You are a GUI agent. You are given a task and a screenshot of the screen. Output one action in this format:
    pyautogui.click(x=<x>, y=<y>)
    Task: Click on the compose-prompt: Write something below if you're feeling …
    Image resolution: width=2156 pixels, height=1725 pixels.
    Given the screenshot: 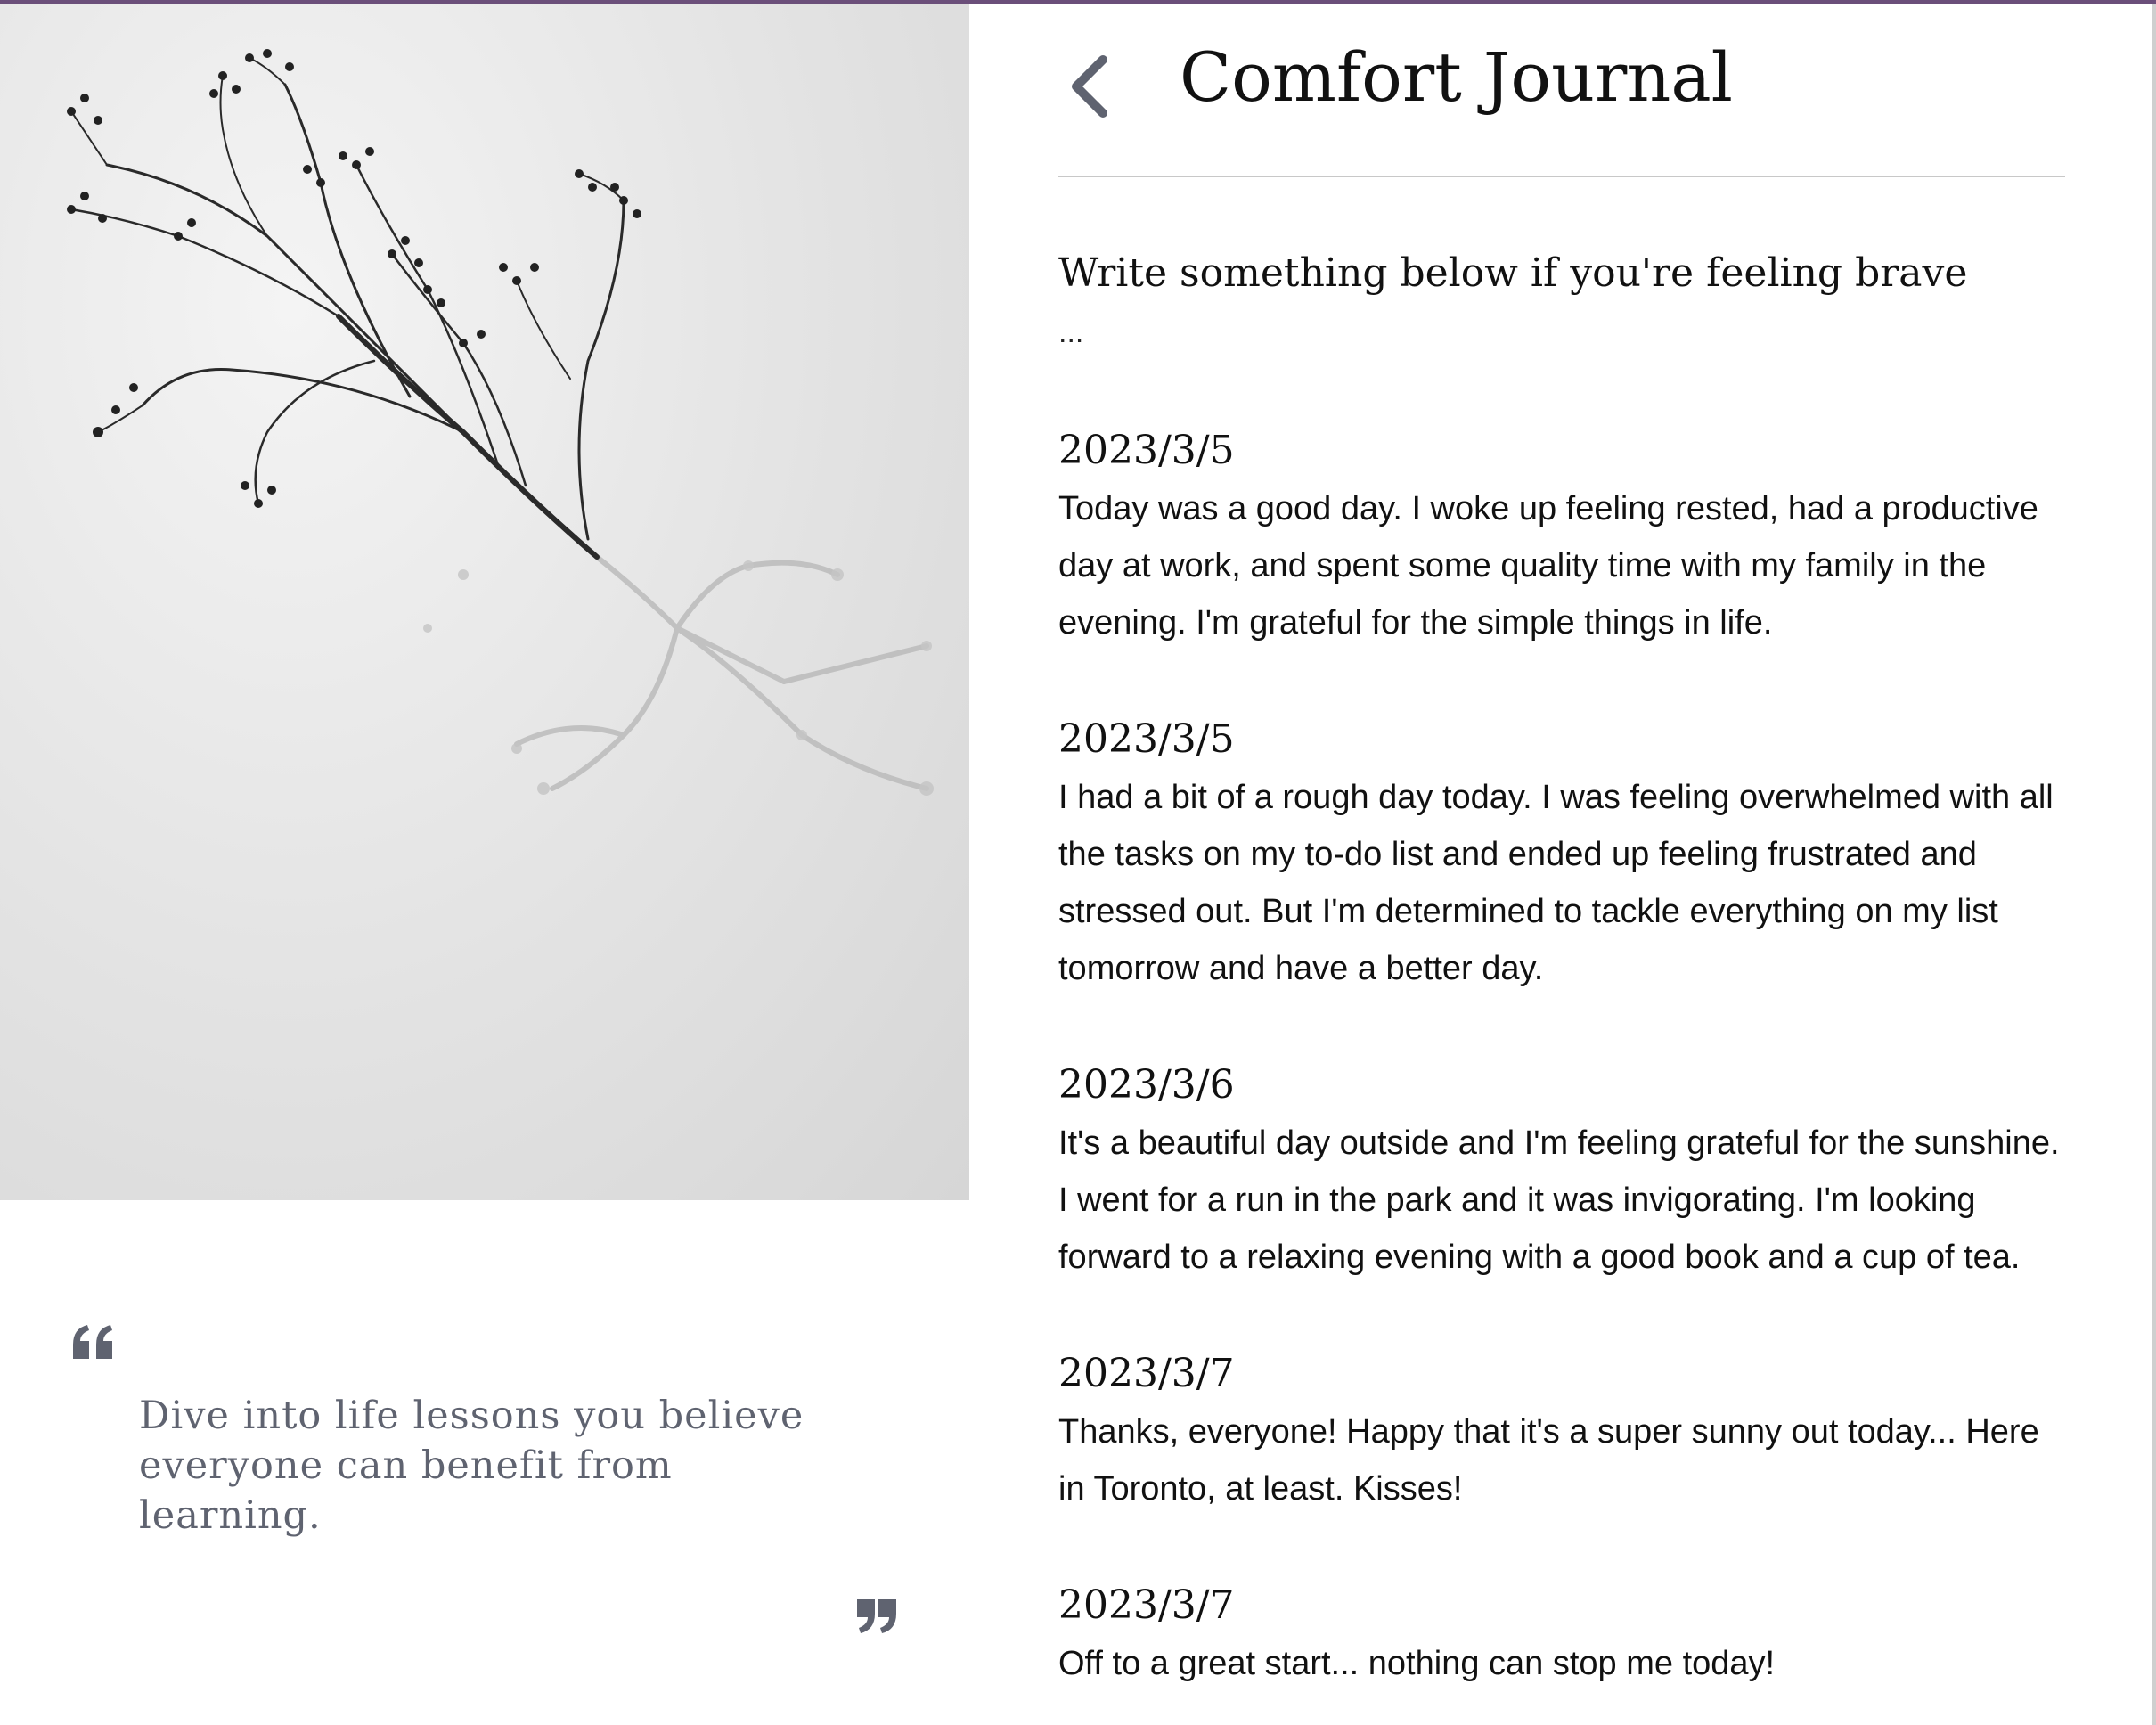 What is the action you would take?
    pyautogui.click(x=1513, y=273)
    